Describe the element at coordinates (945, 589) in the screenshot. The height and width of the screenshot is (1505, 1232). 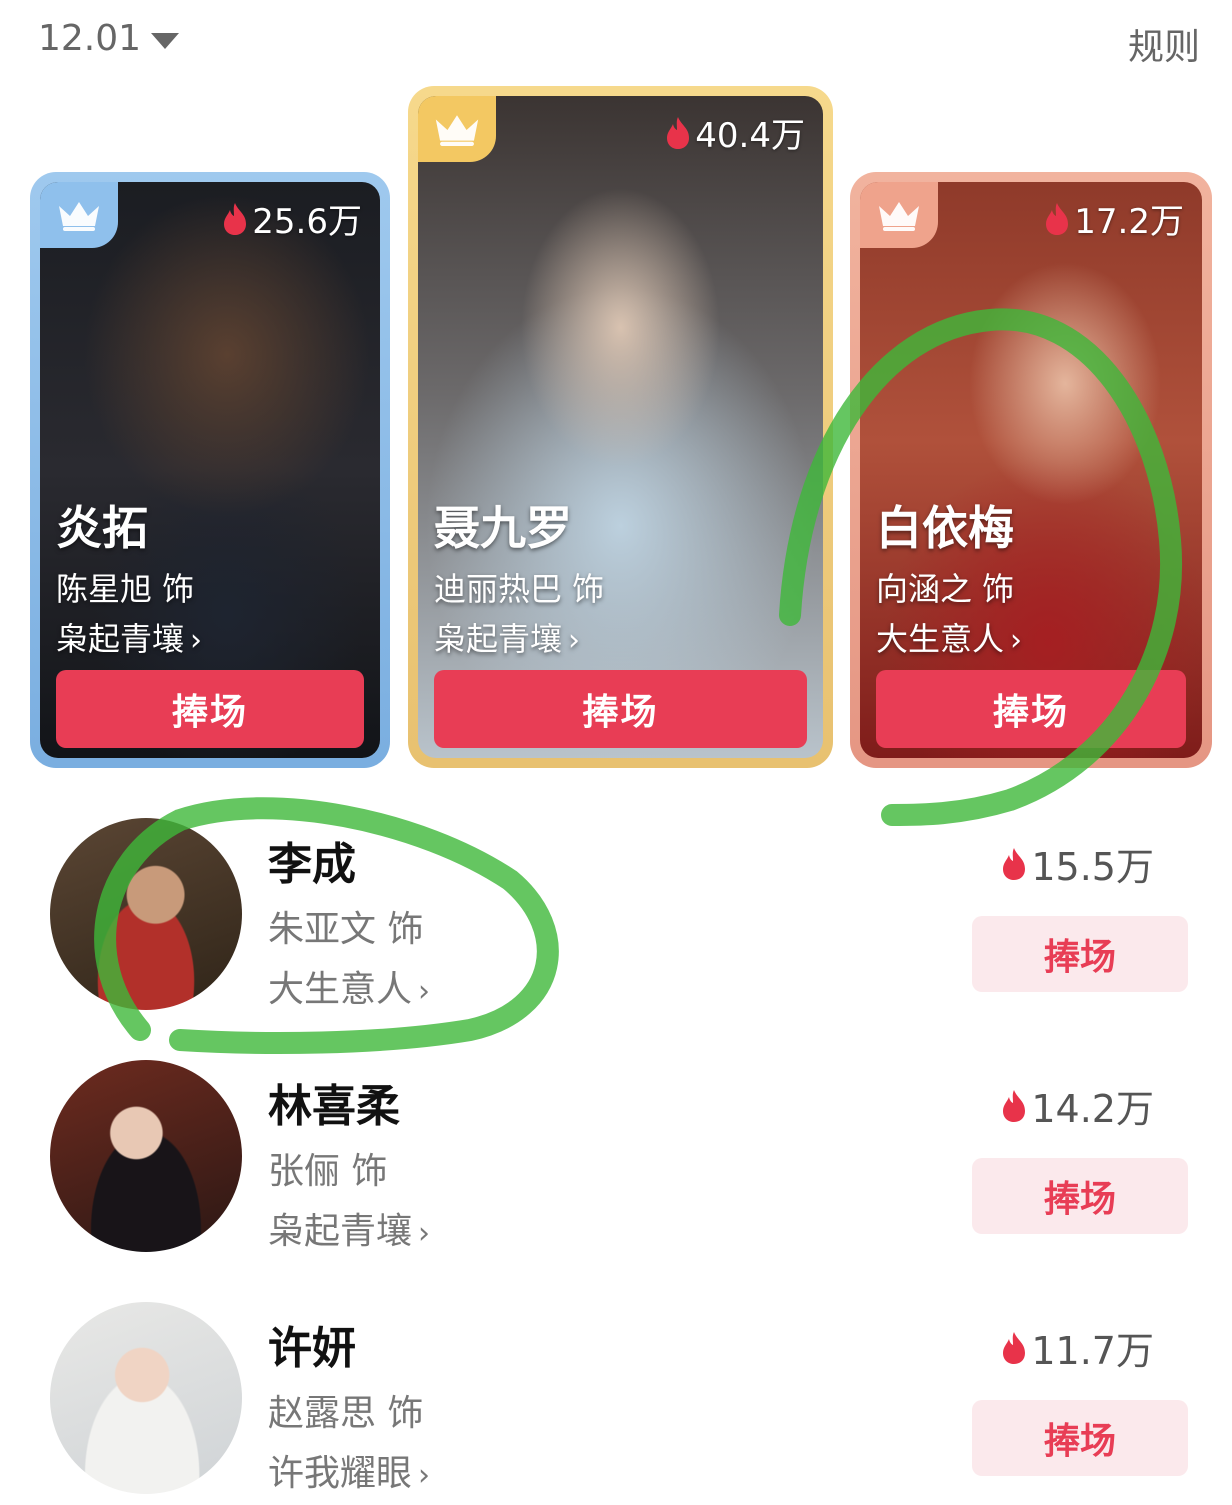
I see `actor-name: 向涵之 饰` at that location.